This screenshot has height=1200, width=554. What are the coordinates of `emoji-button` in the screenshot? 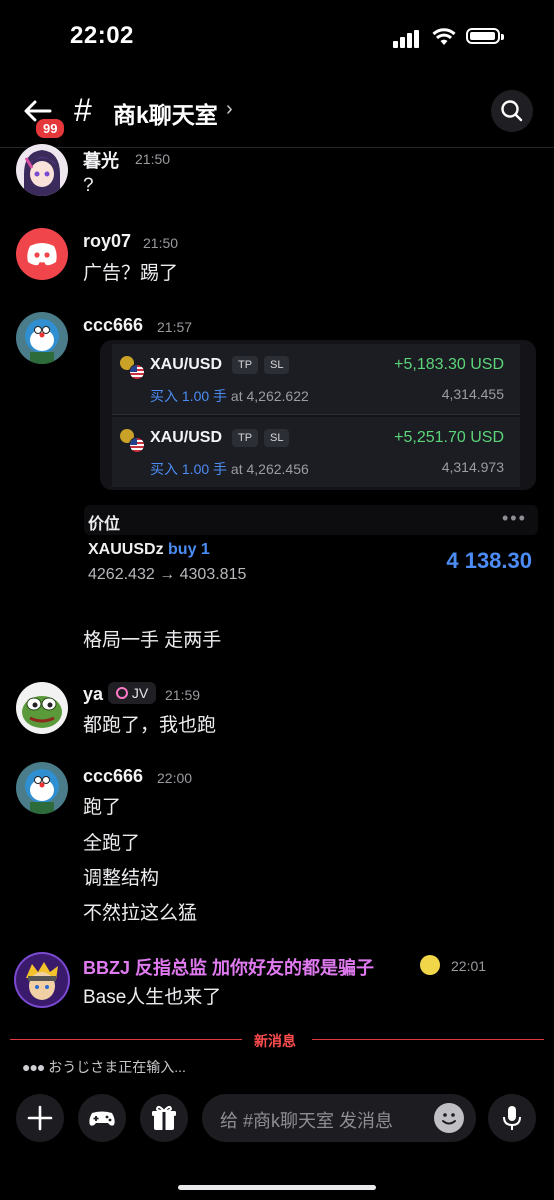 It's located at (449, 1118).